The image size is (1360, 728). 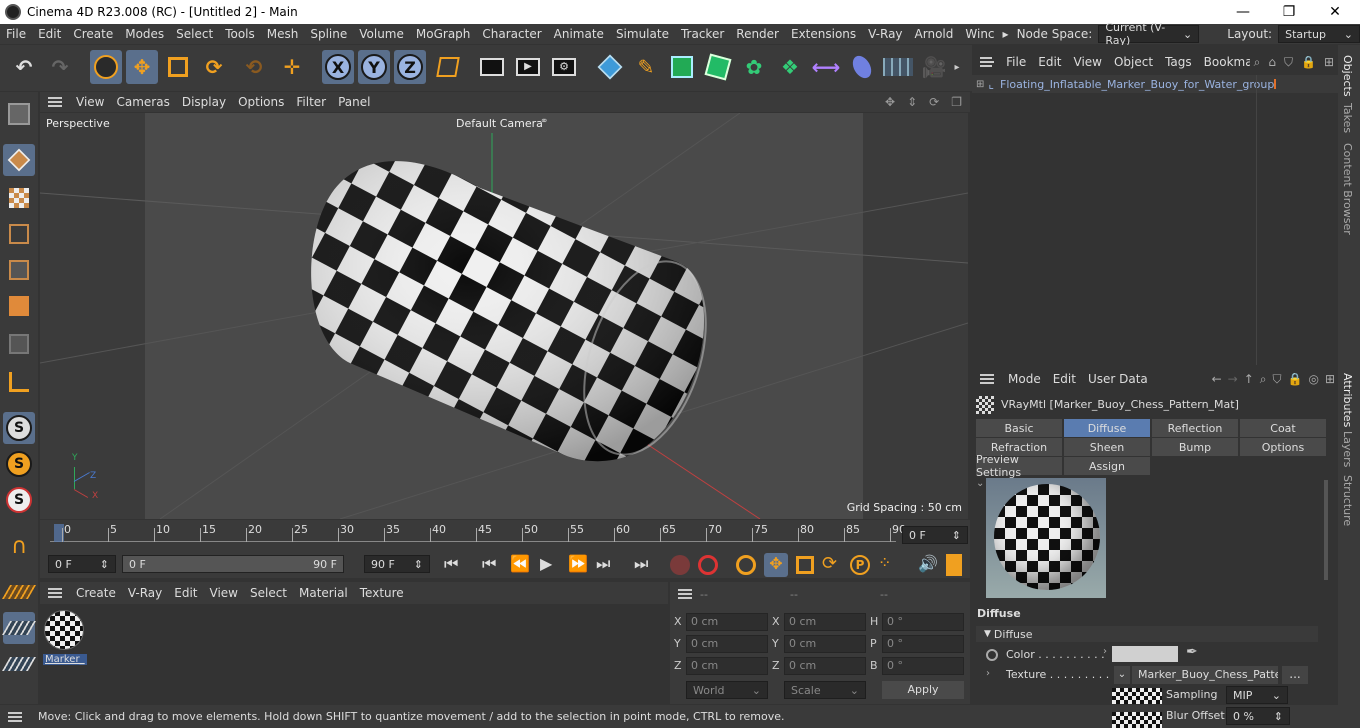 I want to click on home-icon: ⌂, so click(x=1272, y=62).